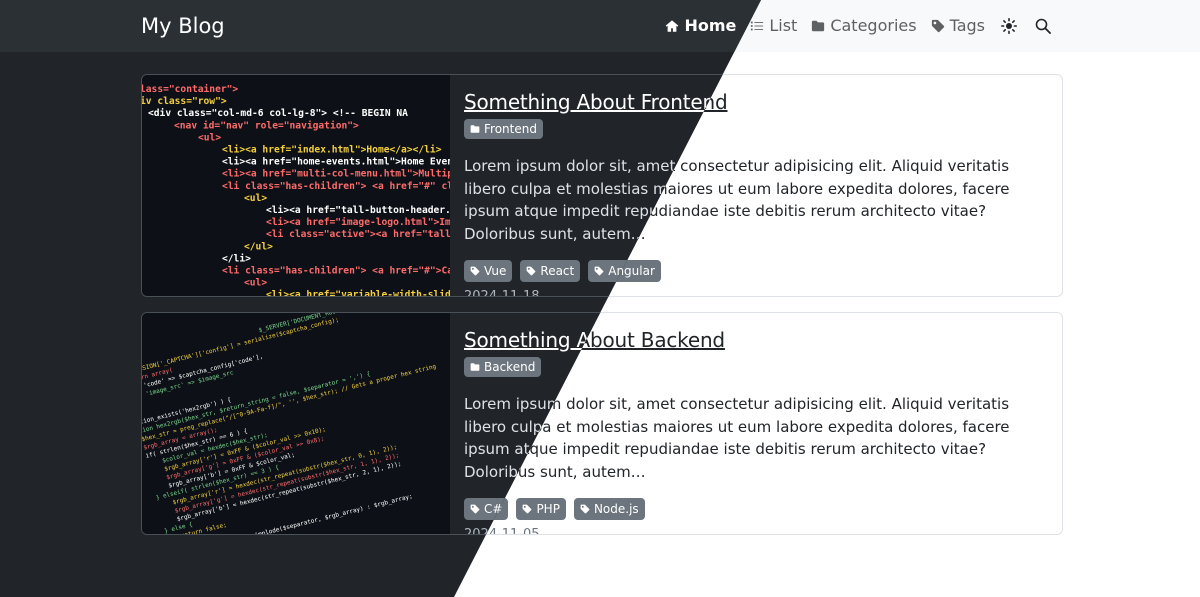  What do you see at coordinates (757, 26) in the screenshot?
I see `list-icon` at bounding box center [757, 26].